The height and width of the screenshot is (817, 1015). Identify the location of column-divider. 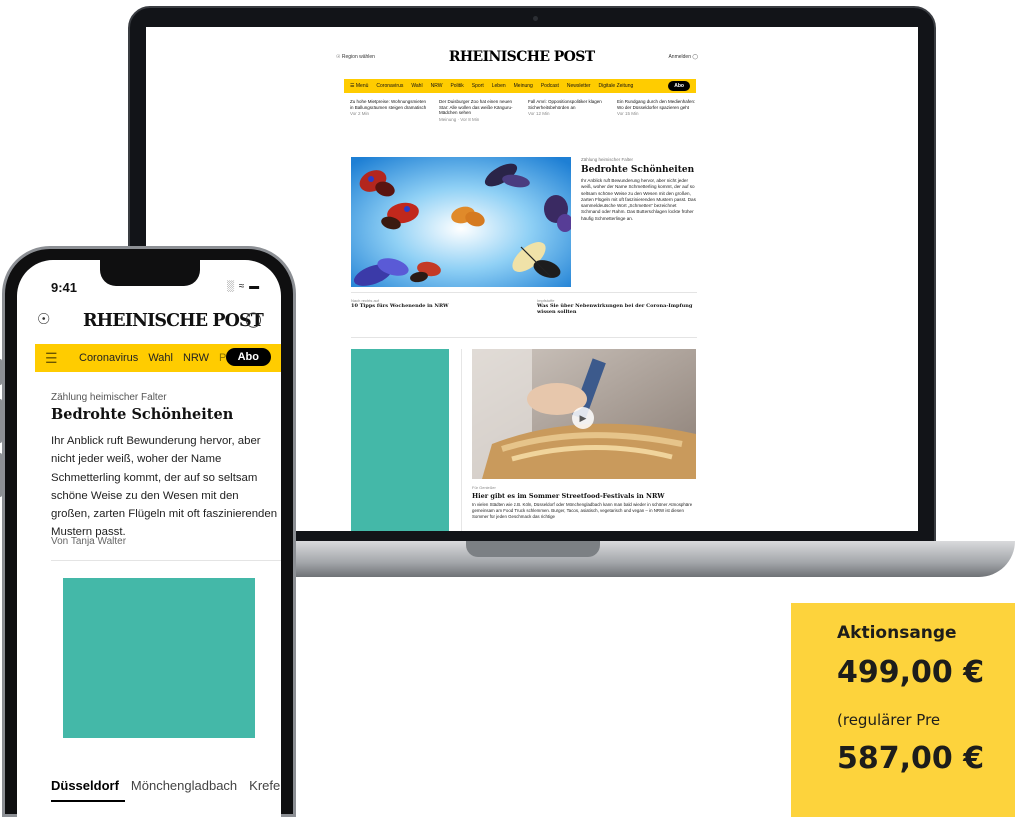
(461, 440).